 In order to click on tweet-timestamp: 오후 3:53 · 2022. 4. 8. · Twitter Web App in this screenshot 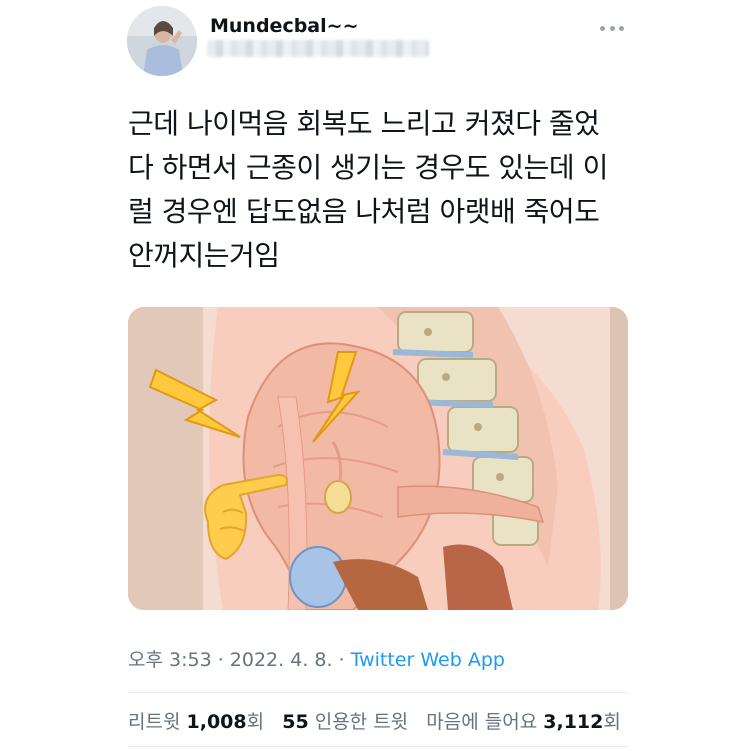, I will do `click(316, 658)`.